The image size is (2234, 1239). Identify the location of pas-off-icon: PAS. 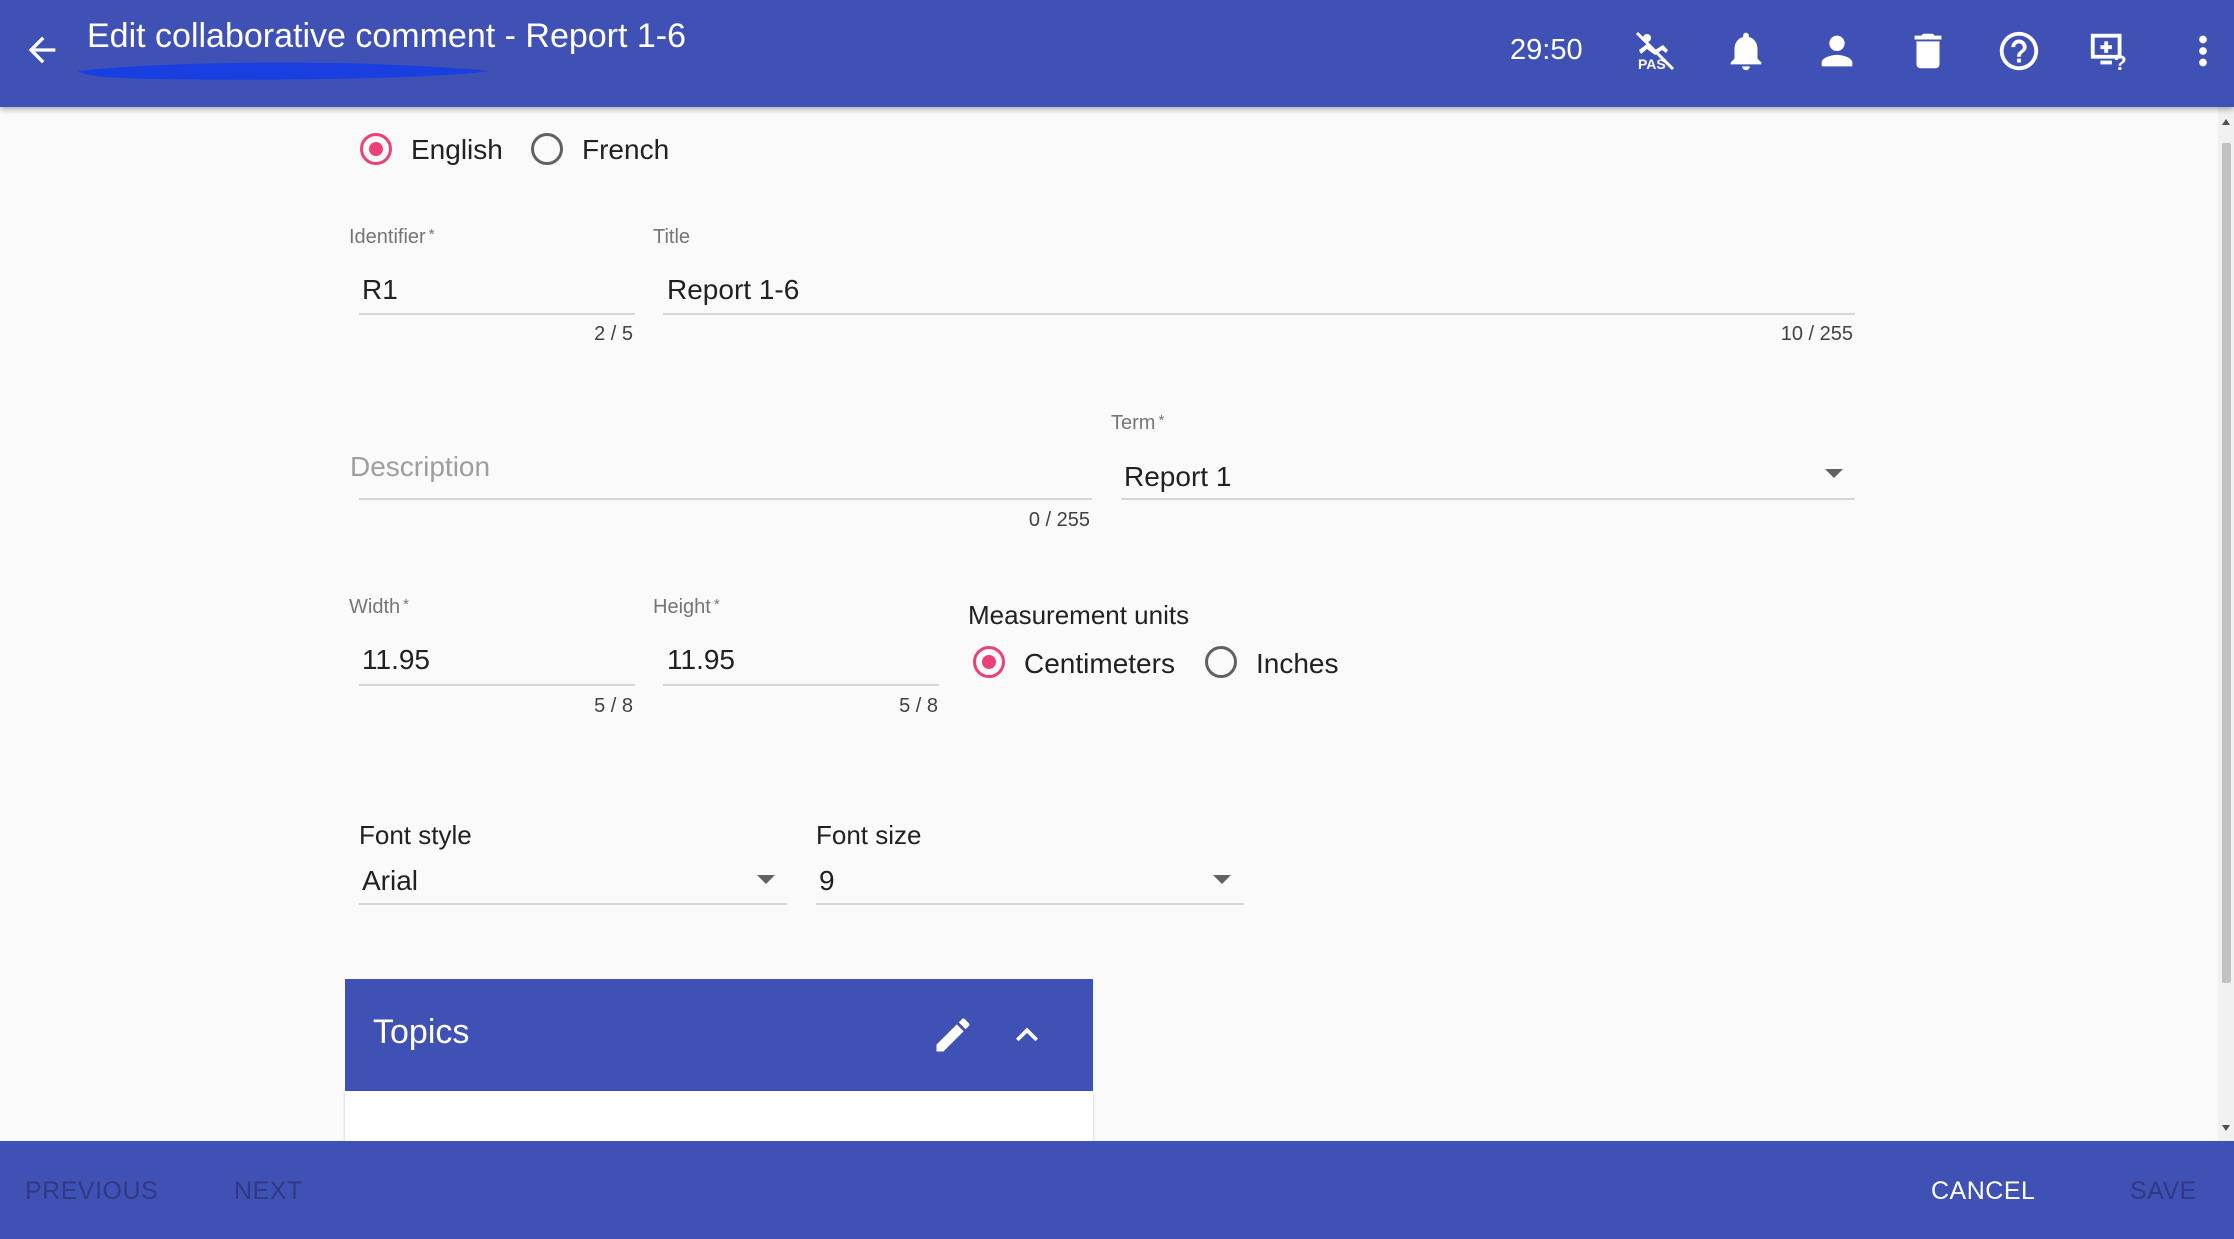
(1655, 51).